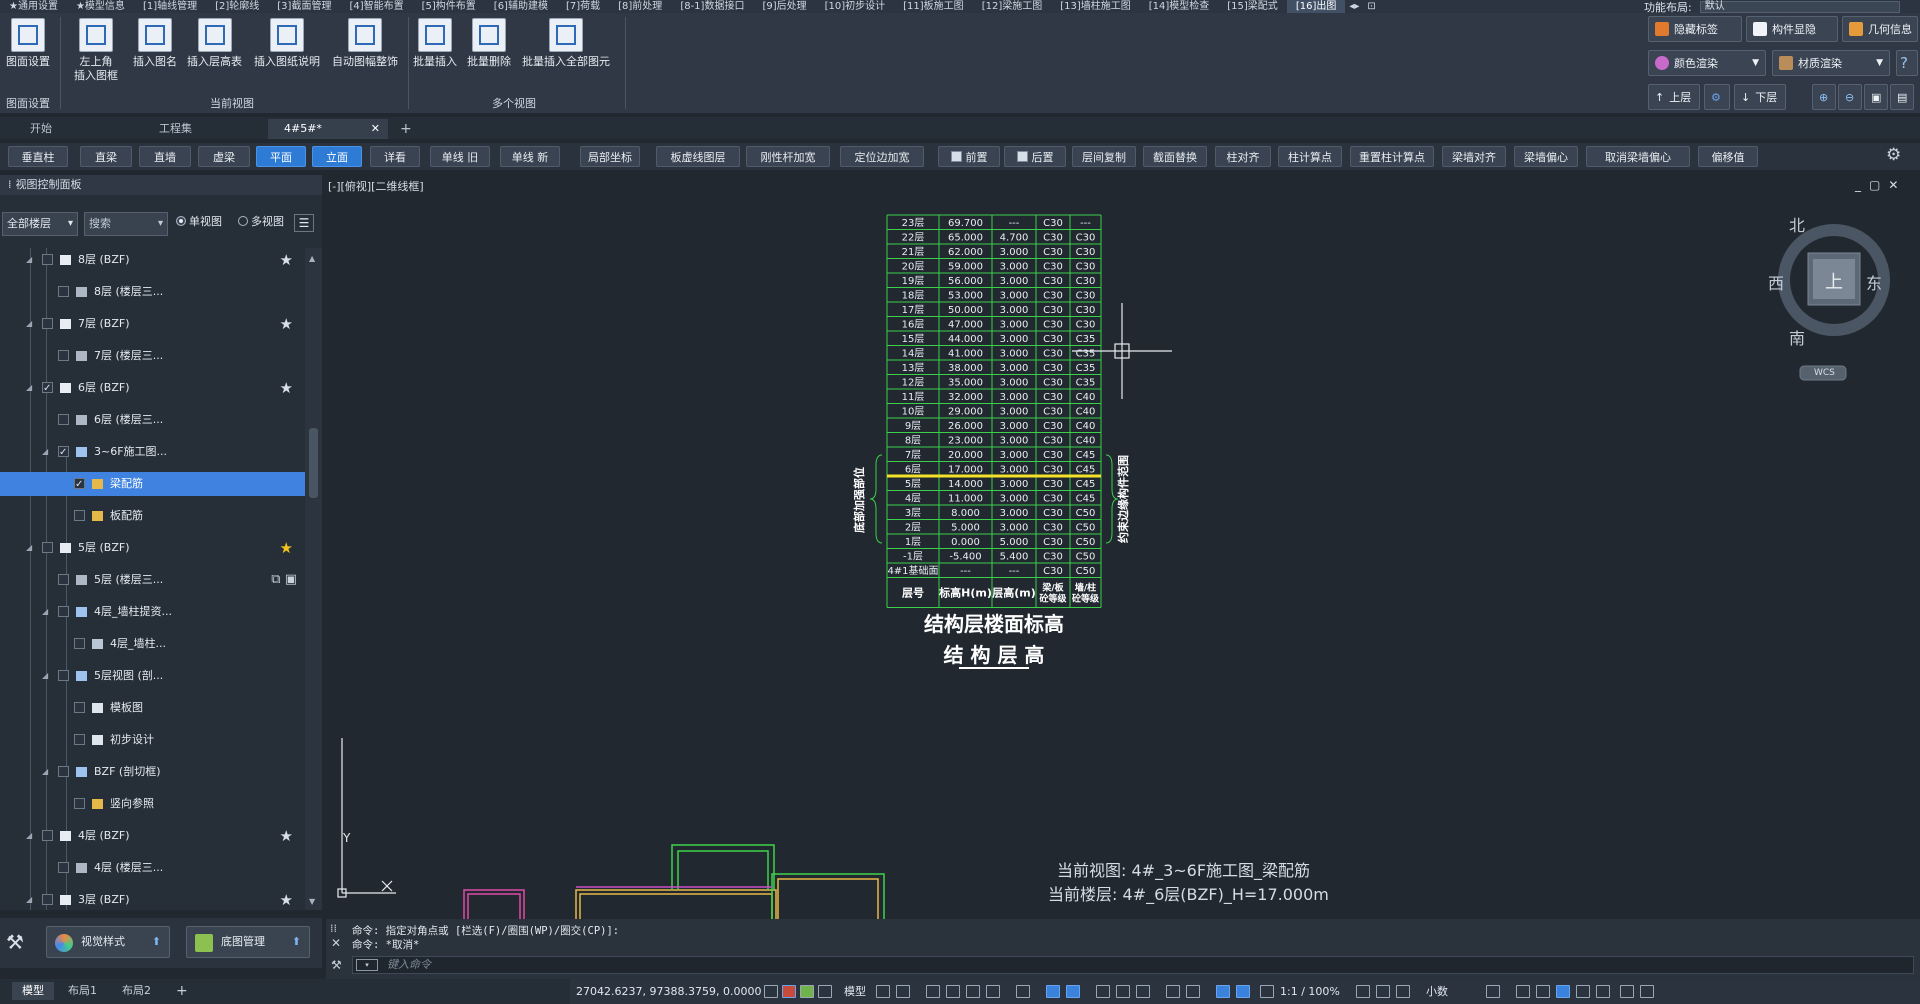 The height and width of the screenshot is (1004, 1920). I want to click on tab-start: 开始, so click(65, 129).